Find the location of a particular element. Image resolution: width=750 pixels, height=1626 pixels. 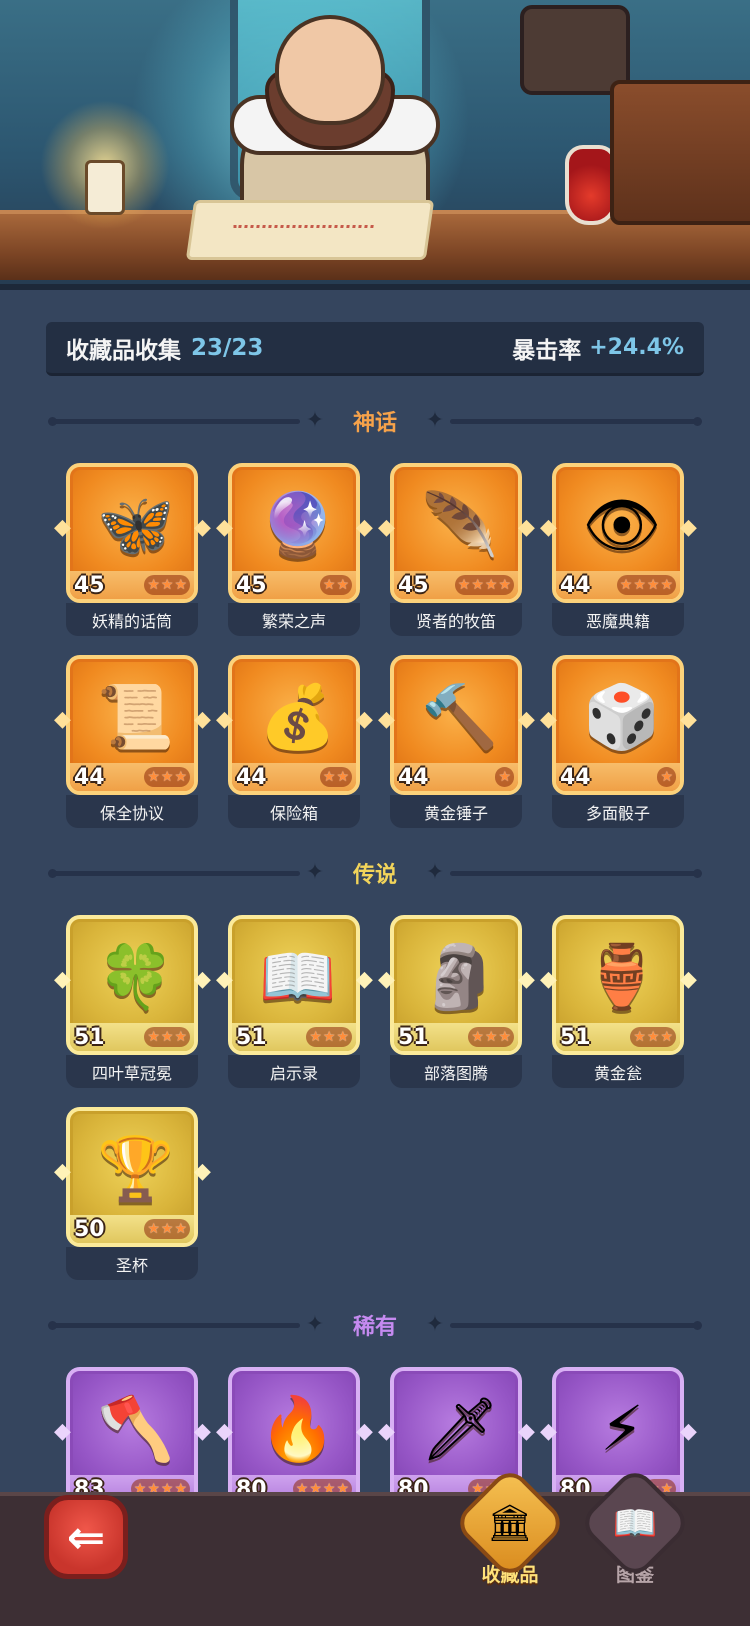

collection-tab-icon: 🏛 is located at coordinates (510, 1523).